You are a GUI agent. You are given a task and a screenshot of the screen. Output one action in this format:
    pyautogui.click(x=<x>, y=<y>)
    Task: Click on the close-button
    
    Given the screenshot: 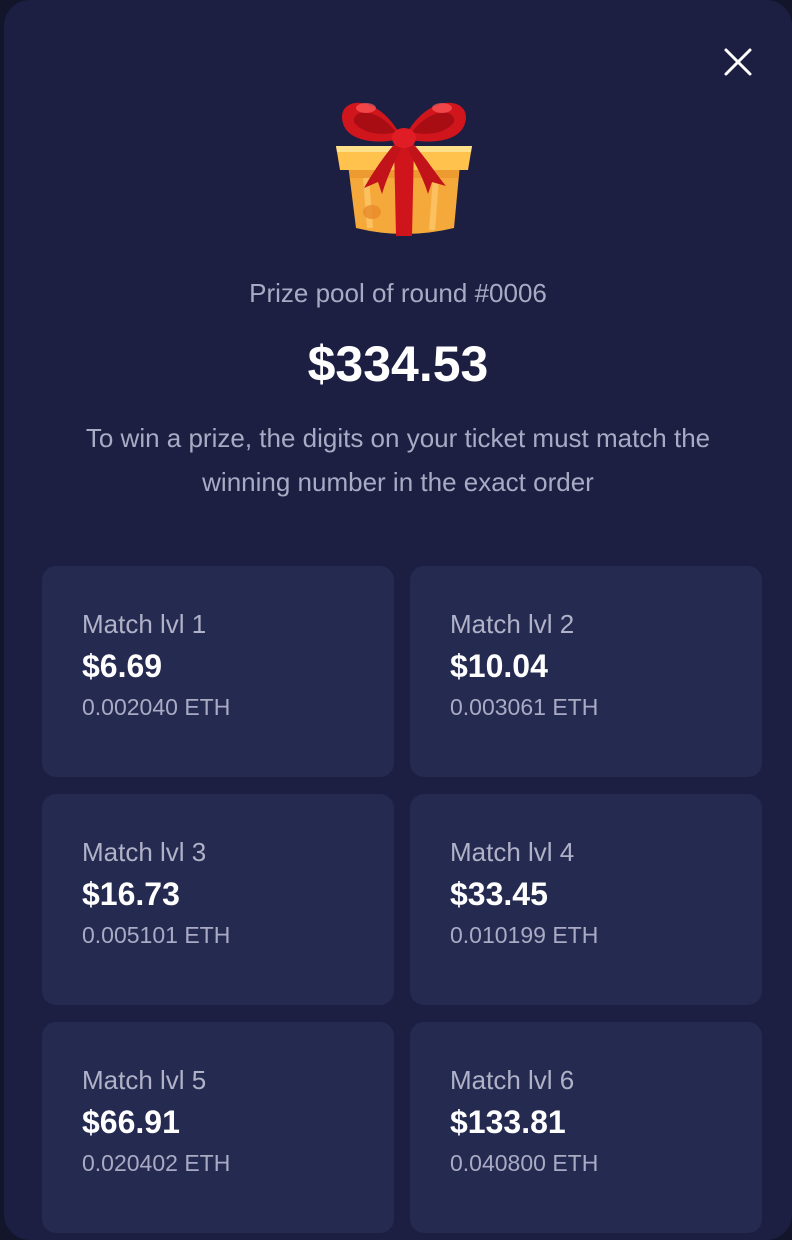 What is the action you would take?
    pyautogui.click(x=738, y=62)
    